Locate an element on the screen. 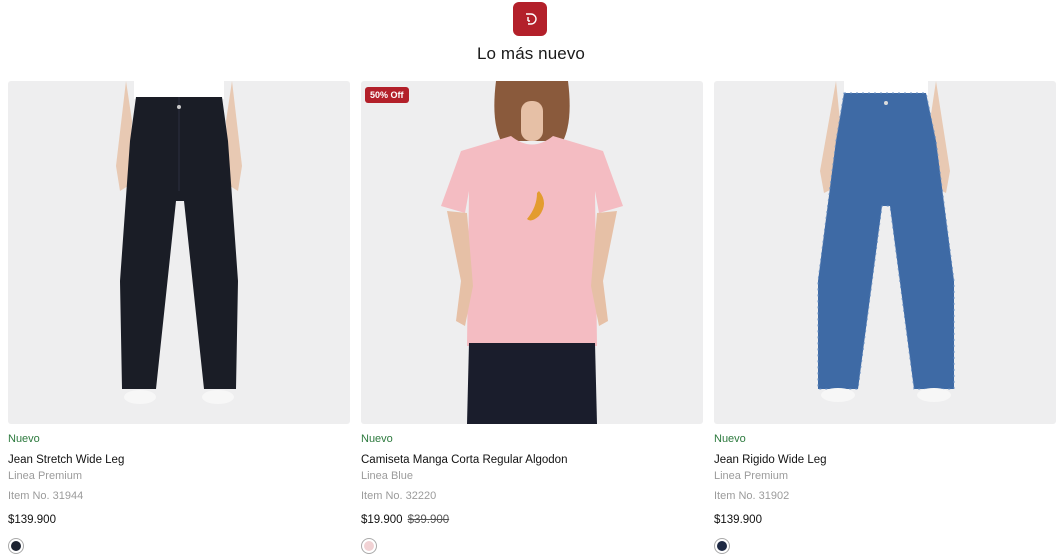 Image resolution: width=1062 pixels, height=560 pixels. product-name: Camiseta Manga Corta Regular Algodon is located at coordinates (532, 461).